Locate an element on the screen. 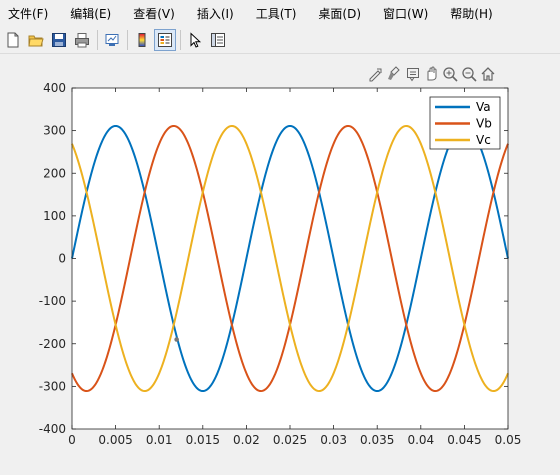 This screenshot has width=560, height=475. y-tick-label: -200 is located at coordinates (52, 344).